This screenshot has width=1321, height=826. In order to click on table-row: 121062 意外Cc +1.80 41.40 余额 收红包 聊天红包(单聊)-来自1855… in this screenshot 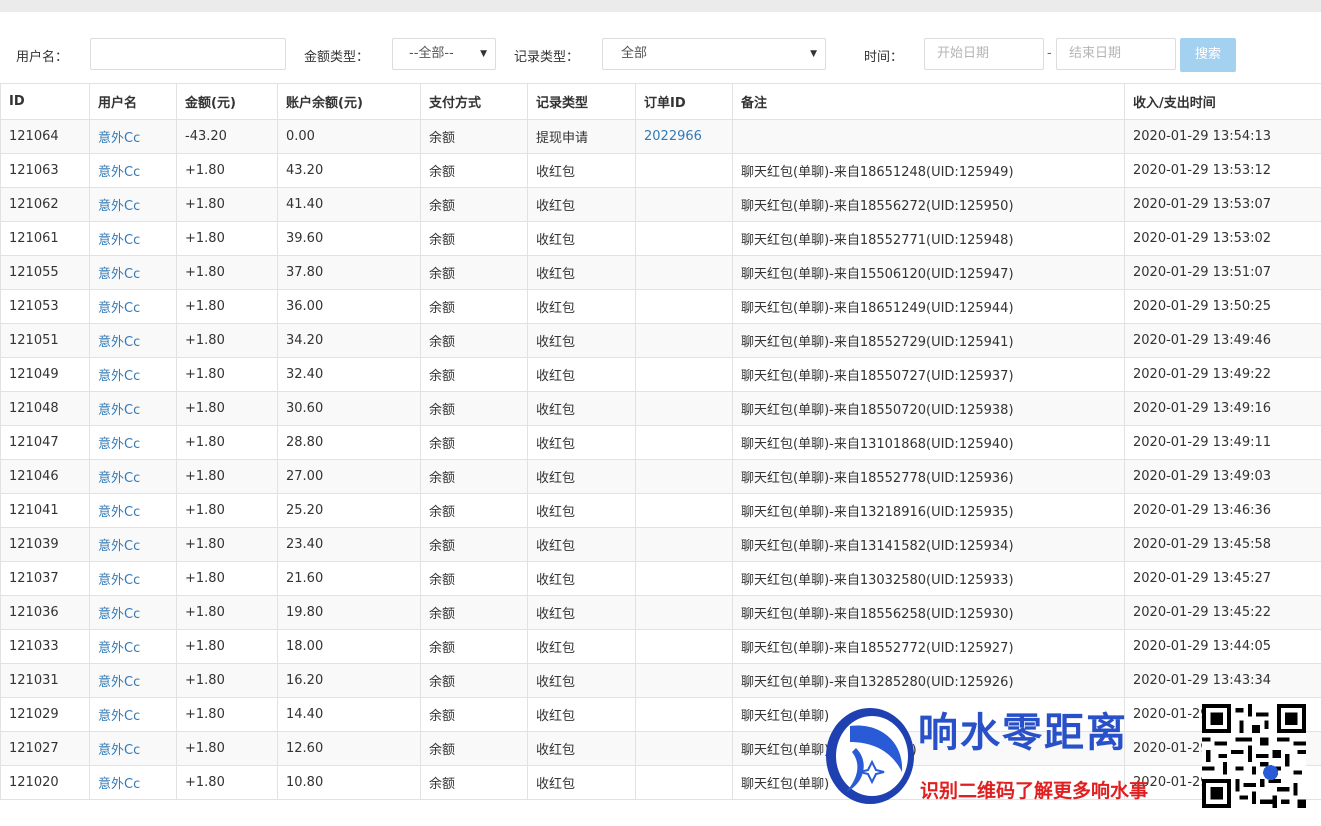, I will do `click(660, 204)`.